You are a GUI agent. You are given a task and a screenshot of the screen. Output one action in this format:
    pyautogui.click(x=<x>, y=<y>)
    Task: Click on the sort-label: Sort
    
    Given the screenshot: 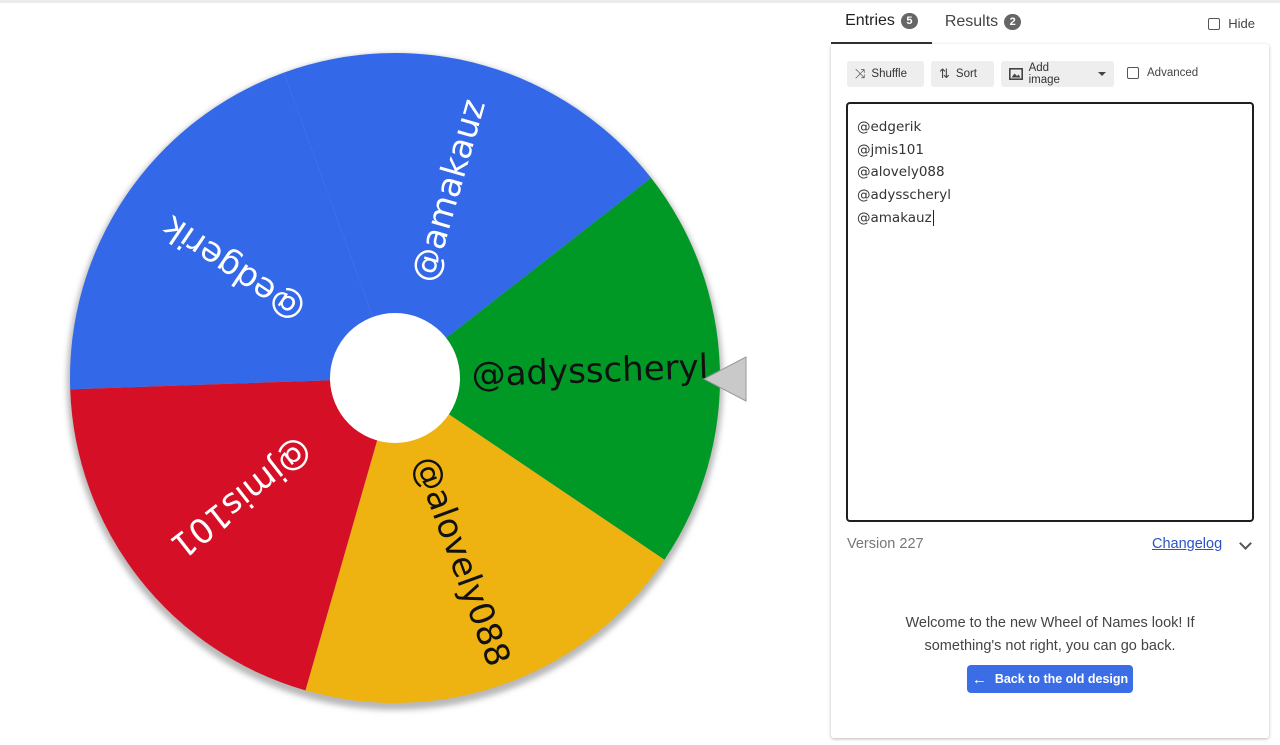 What is the action you would take?
    pyautogui.click(x=966, y=74)
    